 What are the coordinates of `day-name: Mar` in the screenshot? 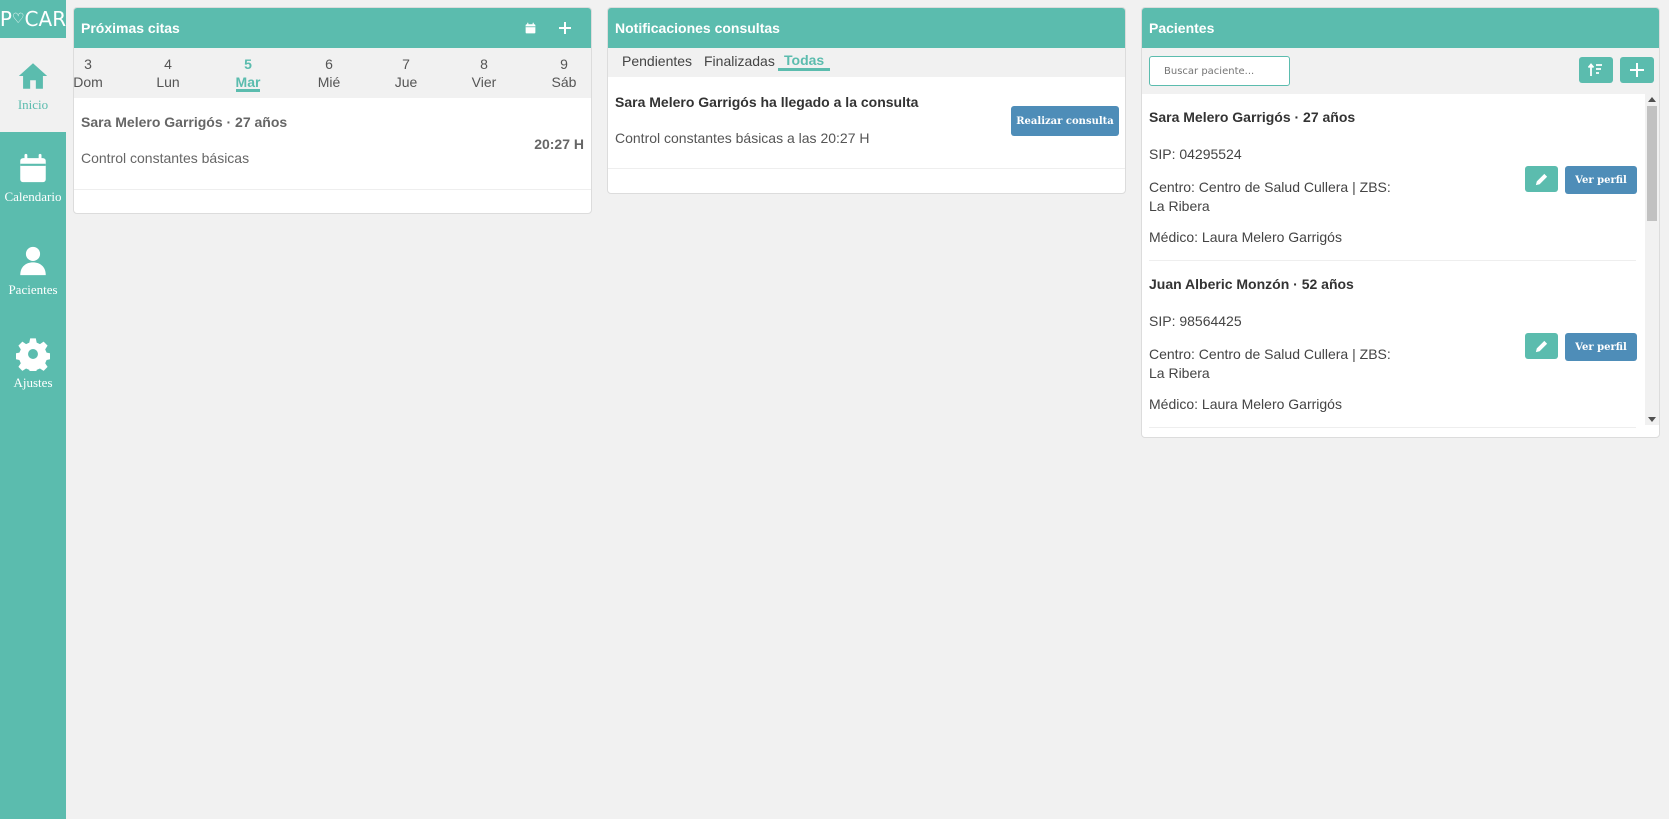 It's located at (248, 83).